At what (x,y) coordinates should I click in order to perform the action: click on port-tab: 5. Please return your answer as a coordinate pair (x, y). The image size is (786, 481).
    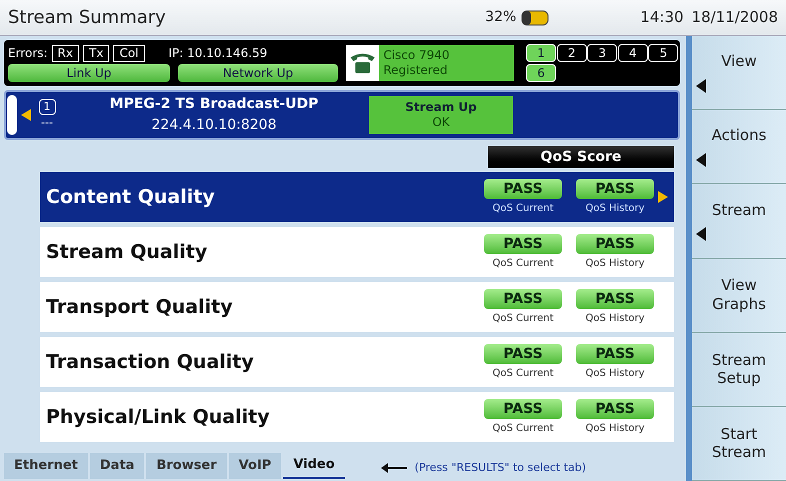
    Looking at the image, I should click on (663, 53).